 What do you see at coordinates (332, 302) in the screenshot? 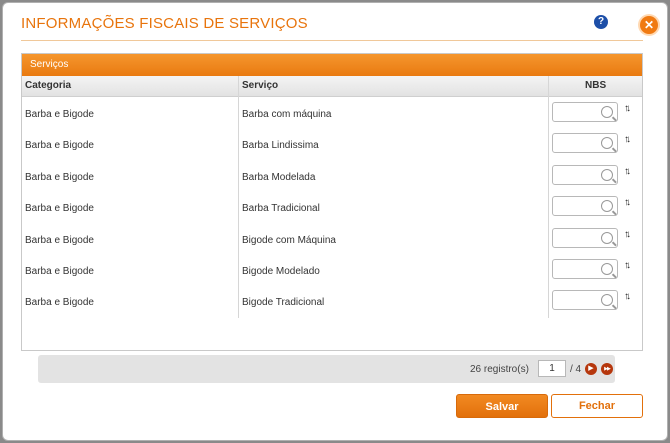
I see `table-row: Barba e Bigode Bigode Tradicional ↑↓` at bounding box center [332, 302].